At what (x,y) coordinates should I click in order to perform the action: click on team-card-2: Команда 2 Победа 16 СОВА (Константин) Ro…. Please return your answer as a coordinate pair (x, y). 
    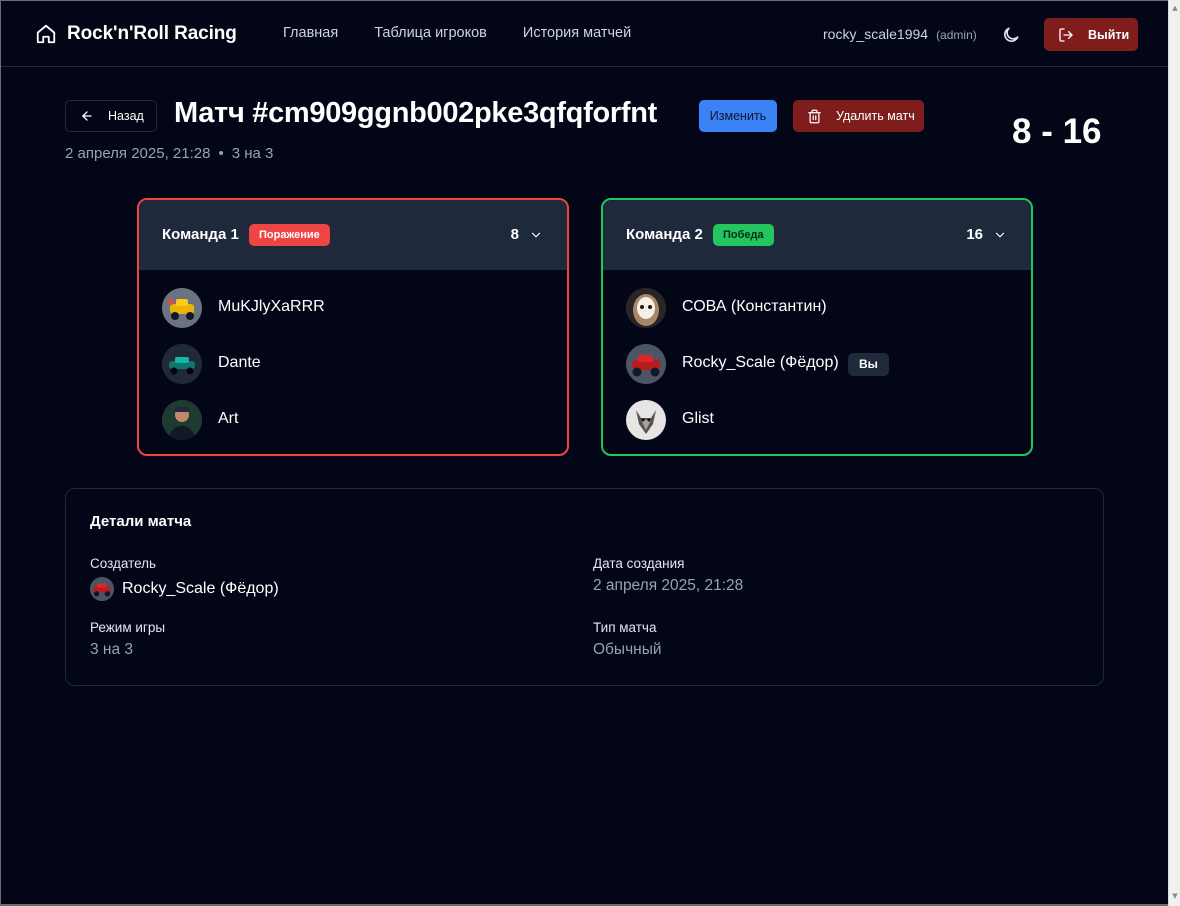
    Looking at the image, I should click on (817, 327).